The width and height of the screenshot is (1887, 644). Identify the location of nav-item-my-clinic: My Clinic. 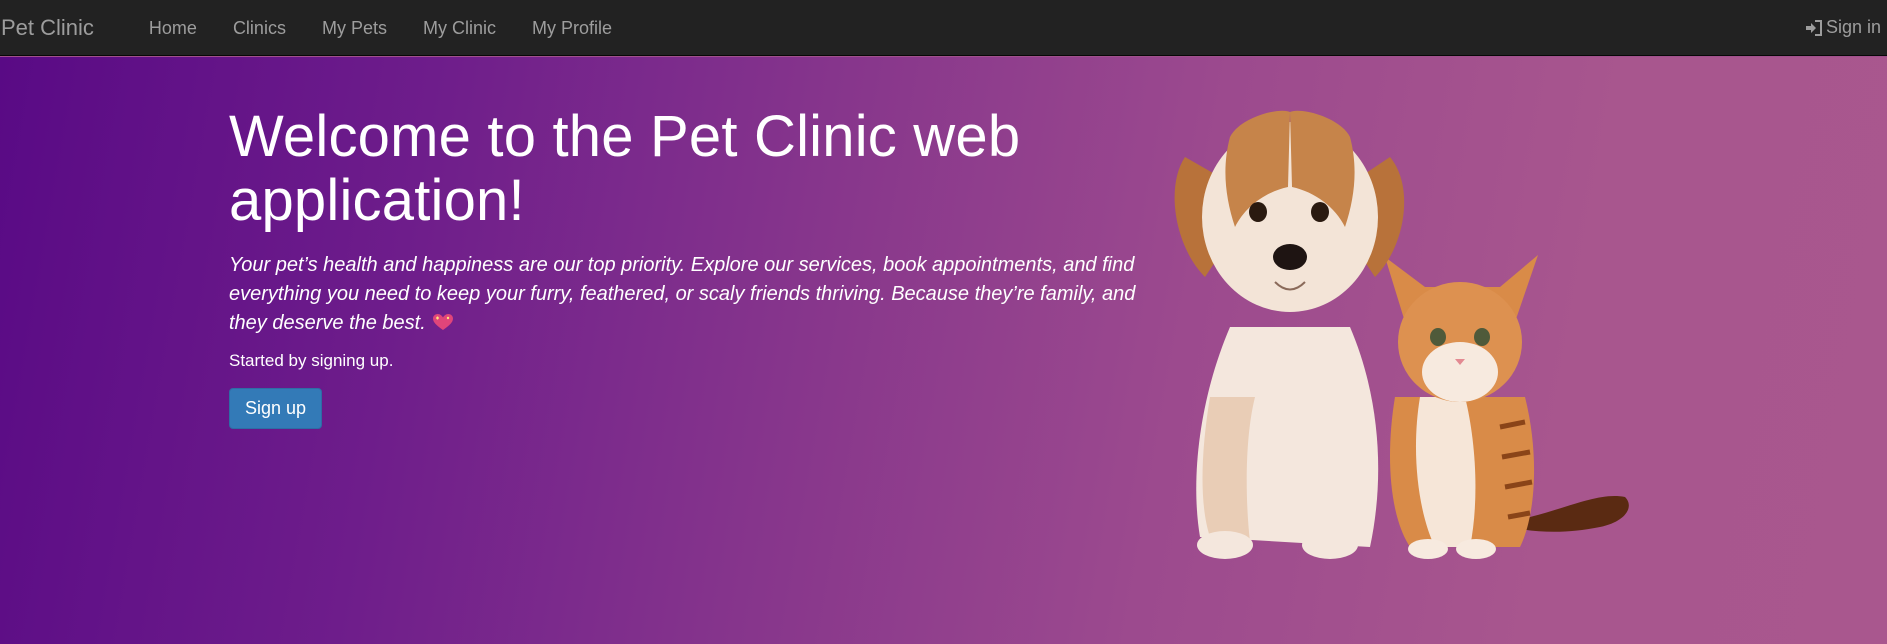
(459, 28).